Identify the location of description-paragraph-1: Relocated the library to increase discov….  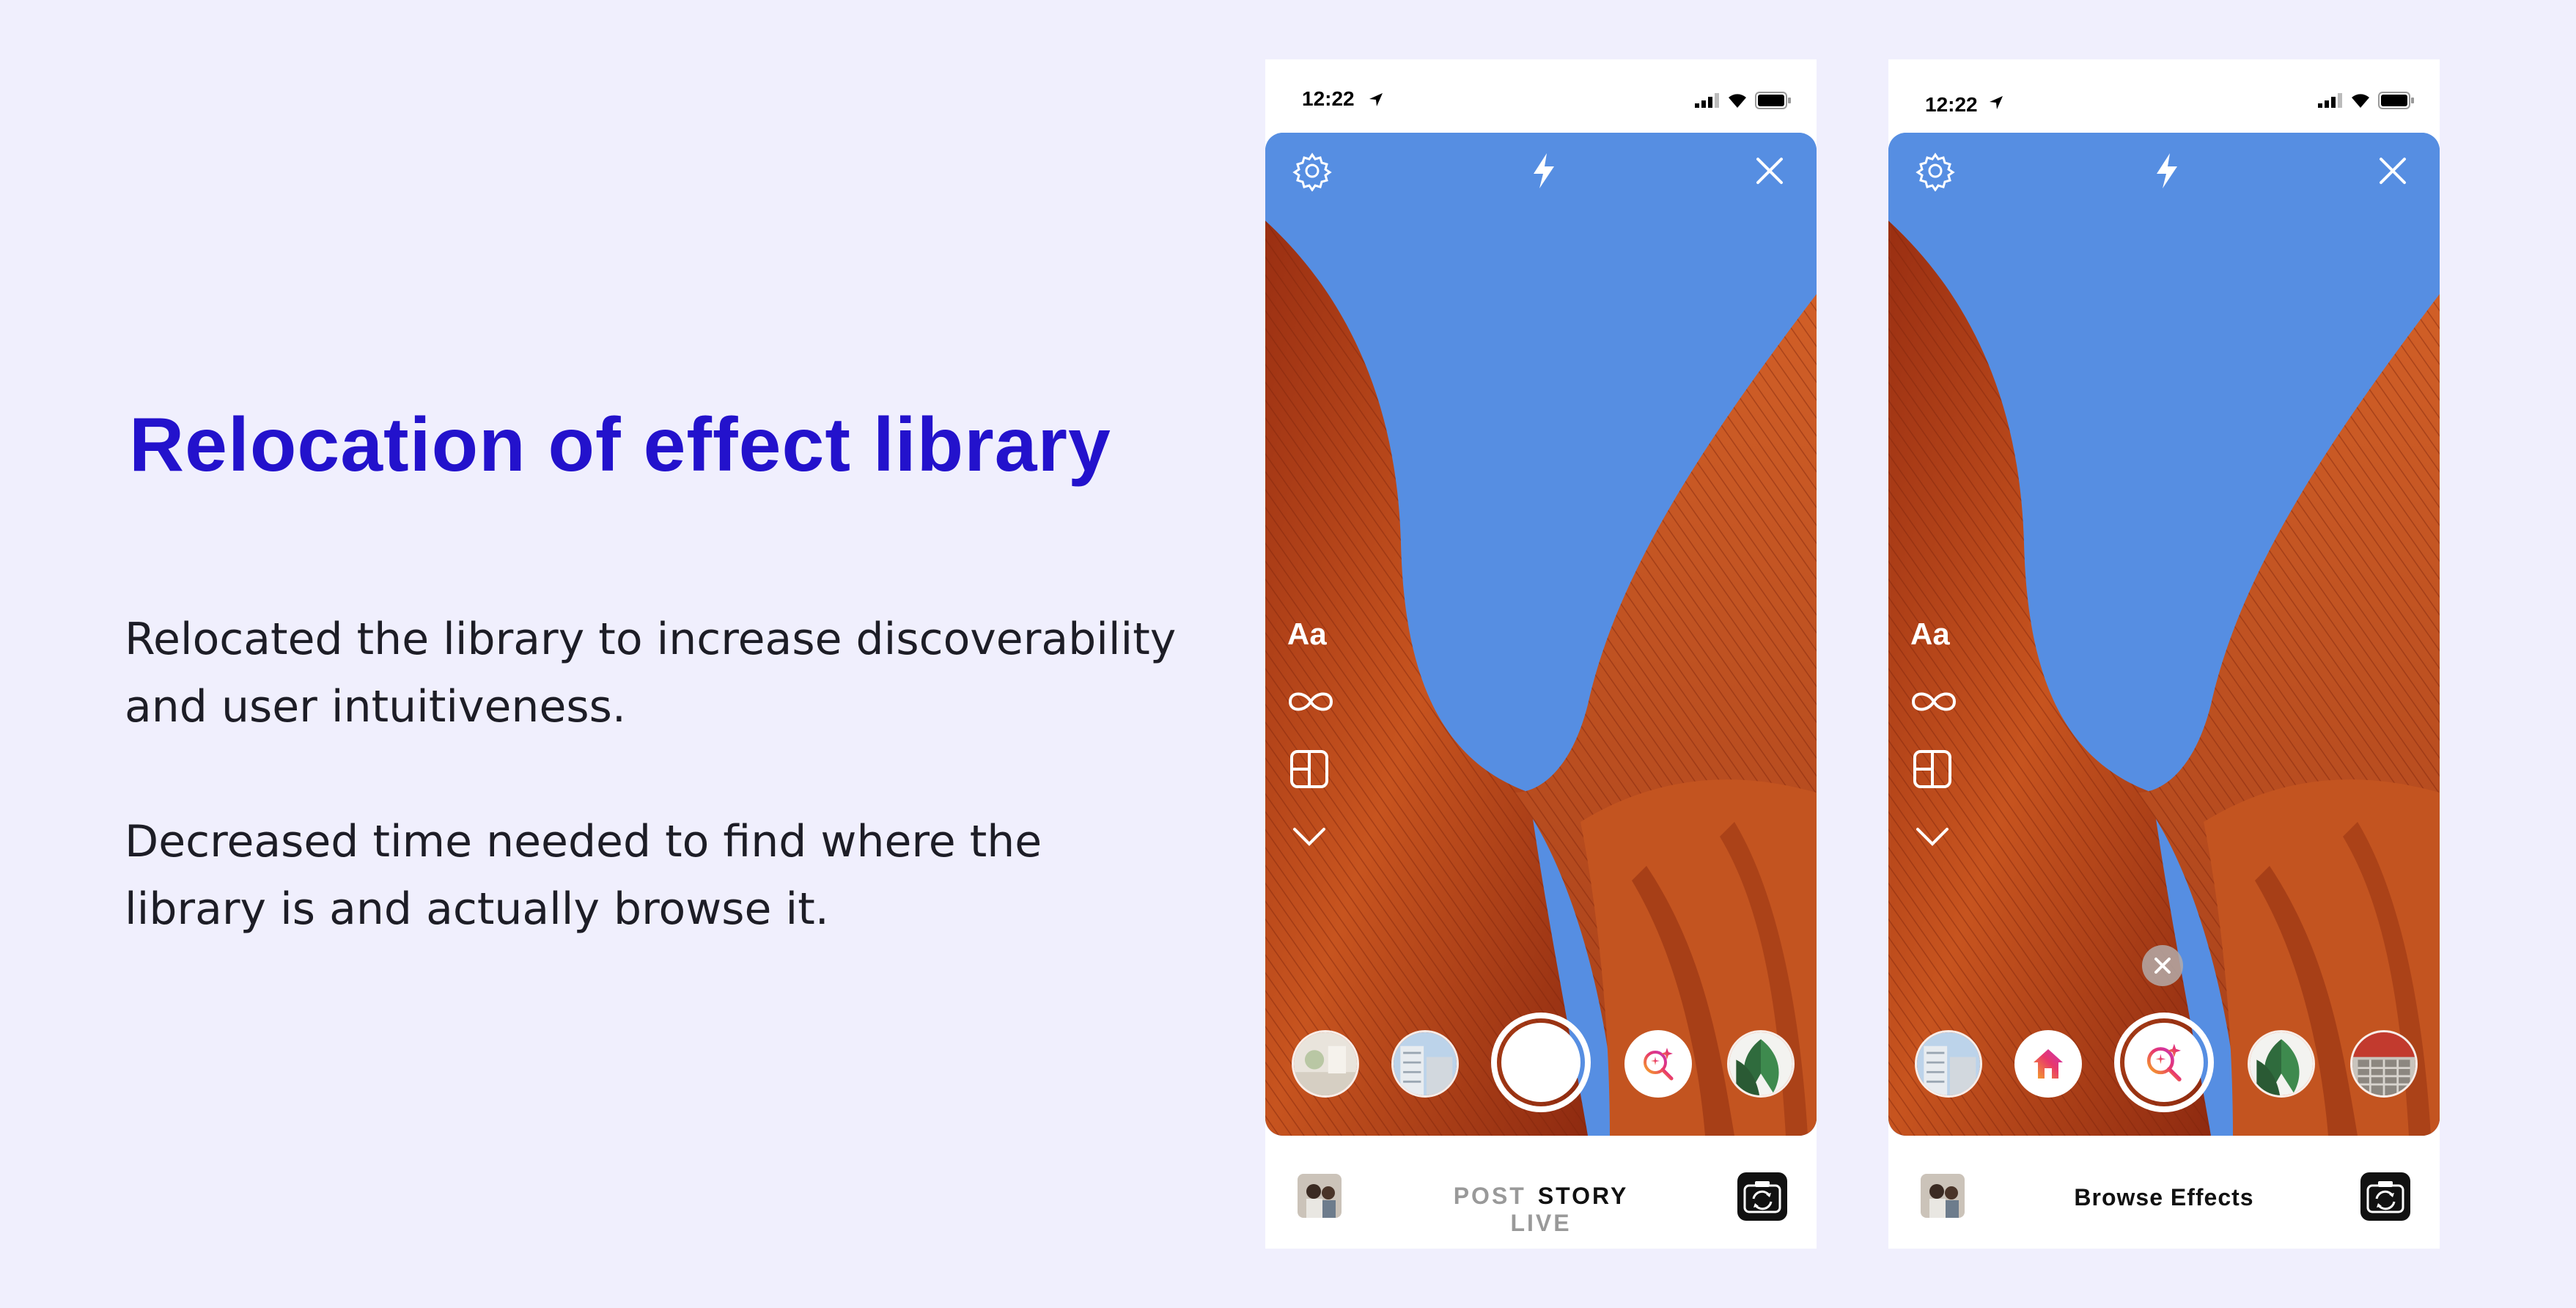
(651, 673).